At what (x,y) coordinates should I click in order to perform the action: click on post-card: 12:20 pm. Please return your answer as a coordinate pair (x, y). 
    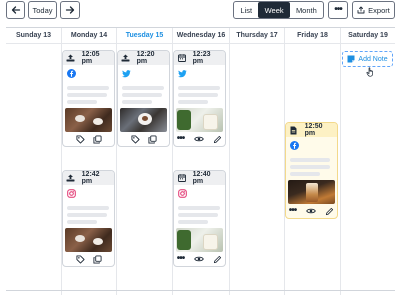
    Looking at the image, I should click on (143, 98).